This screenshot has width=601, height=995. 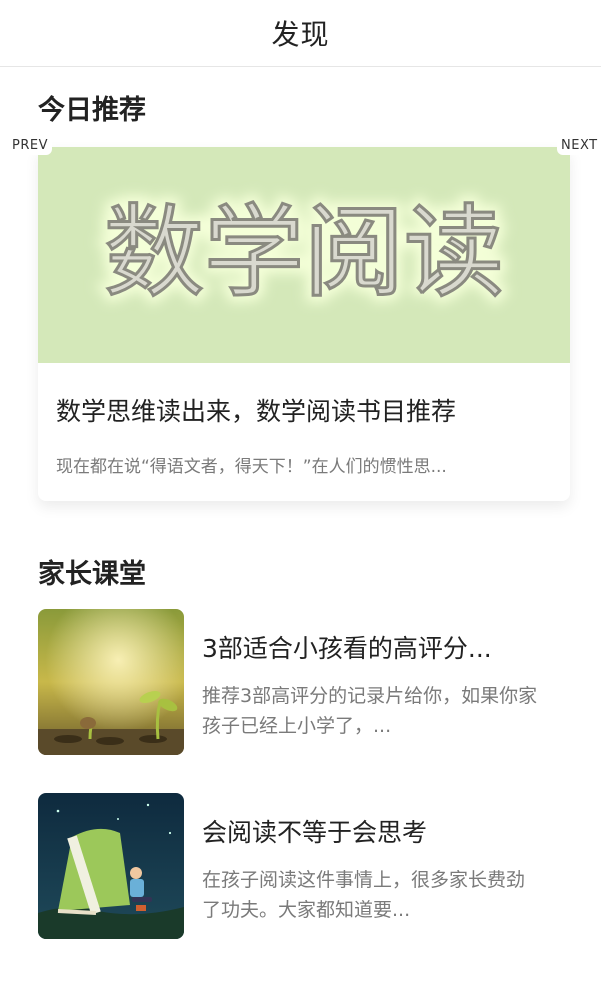 I want to click on carousel-next-button: NEXT, so click(x=579, y=145).